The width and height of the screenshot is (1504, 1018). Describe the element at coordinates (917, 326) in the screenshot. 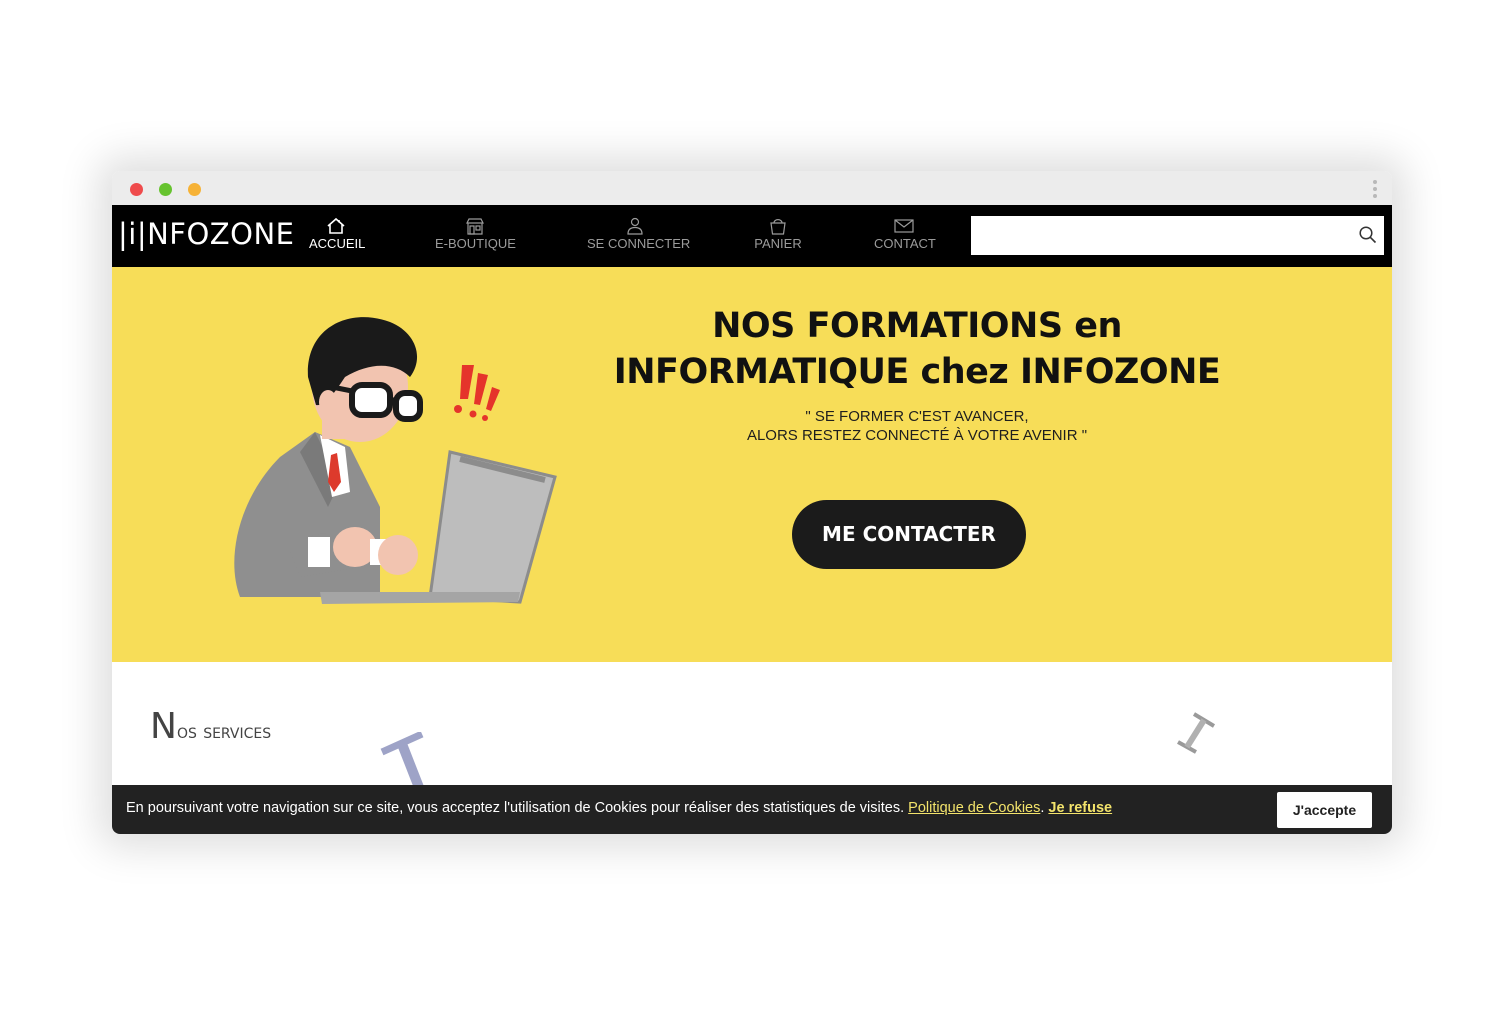

I see `hero-title-line-1: NOS FORMATIONS en` at that location.